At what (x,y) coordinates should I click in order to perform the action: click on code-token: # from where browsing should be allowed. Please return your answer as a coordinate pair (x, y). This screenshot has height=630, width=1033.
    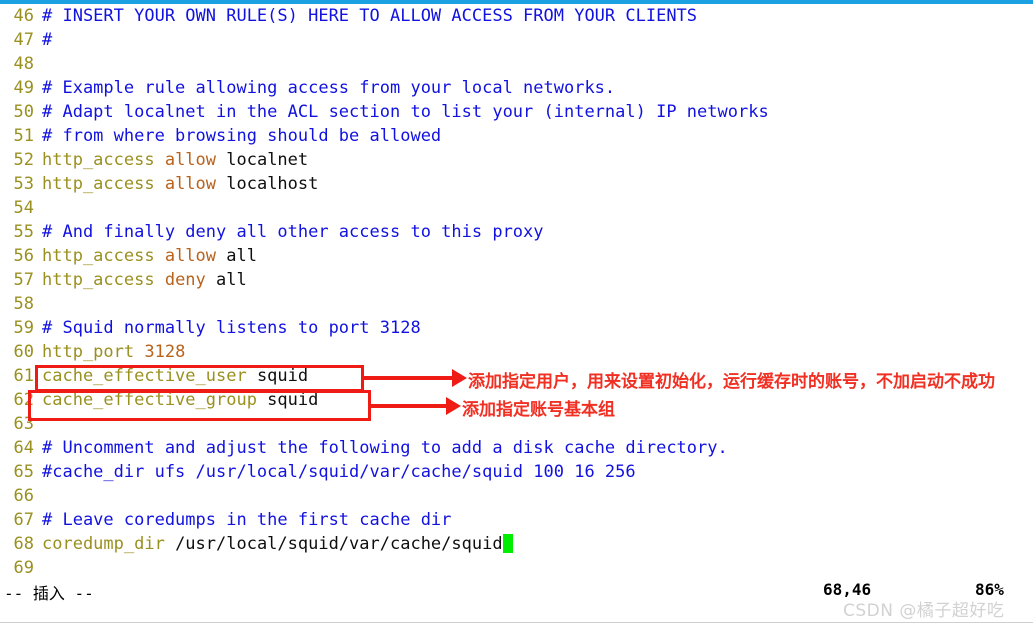
    Looking at the image, I should click on (242, 136).